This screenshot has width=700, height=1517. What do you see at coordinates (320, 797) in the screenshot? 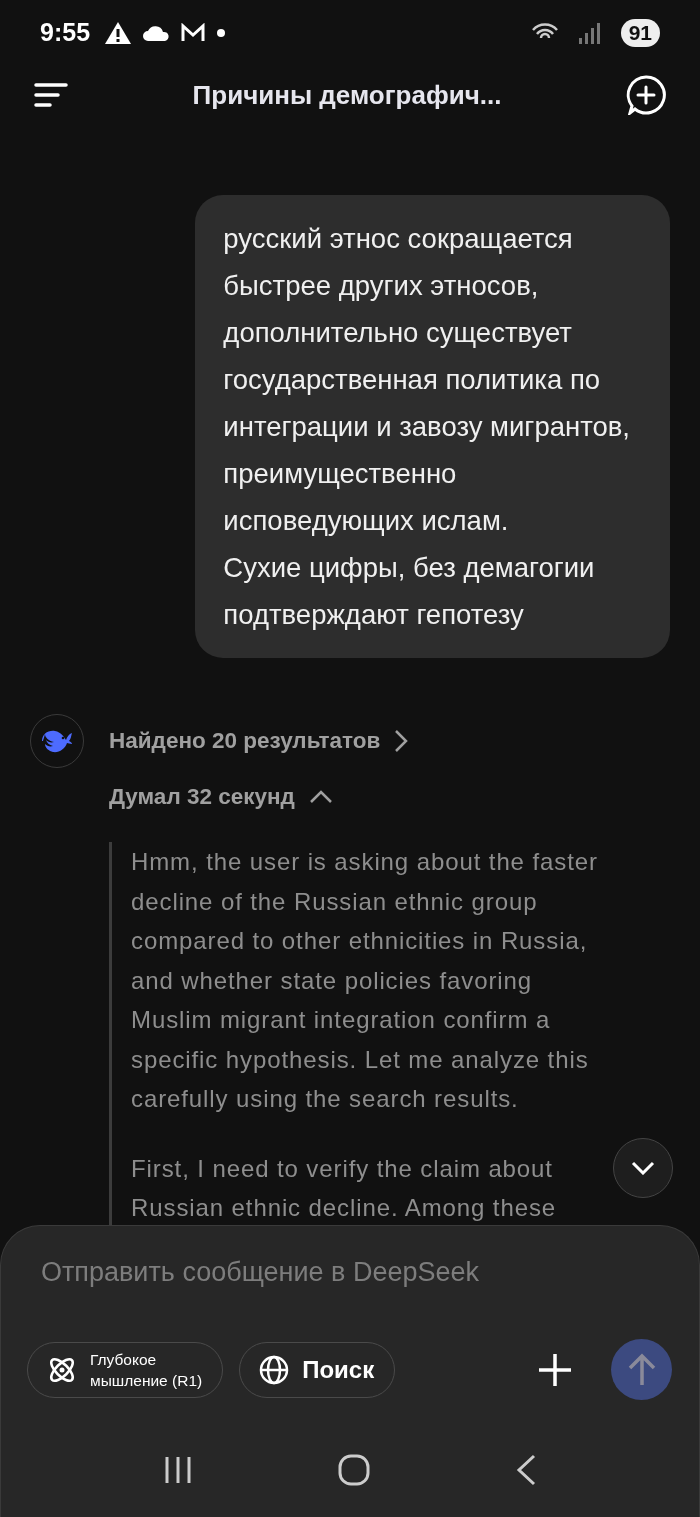
I see `chevron-up-icon` at bounding box center [320, 797].